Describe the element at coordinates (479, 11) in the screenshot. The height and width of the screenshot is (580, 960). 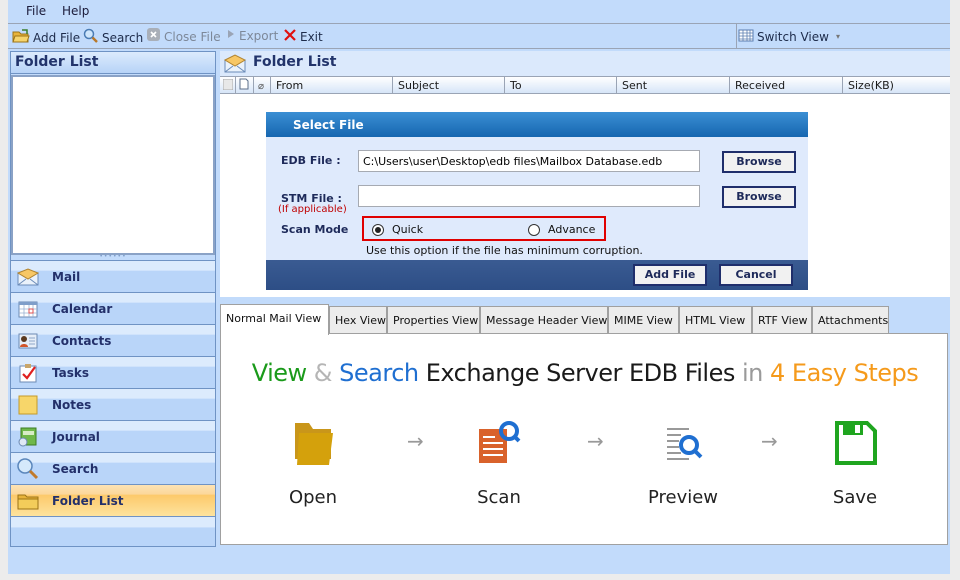
I see `menu-bar: File Help` at that location.